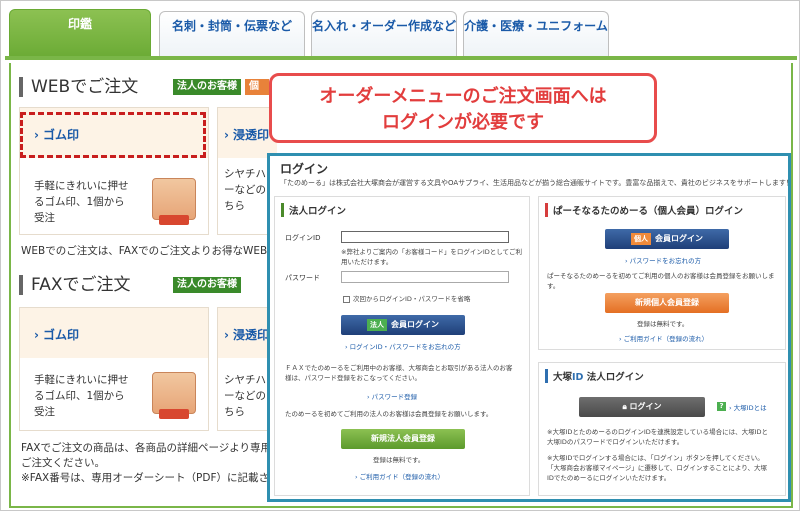 Image resolution: width=800 pixels, height=511 pixels. What do you see at coordinates (313, 210) in the screenshot?
I see `corporate-login-heading: 法人ログイン` at bounding box center [313, 210].